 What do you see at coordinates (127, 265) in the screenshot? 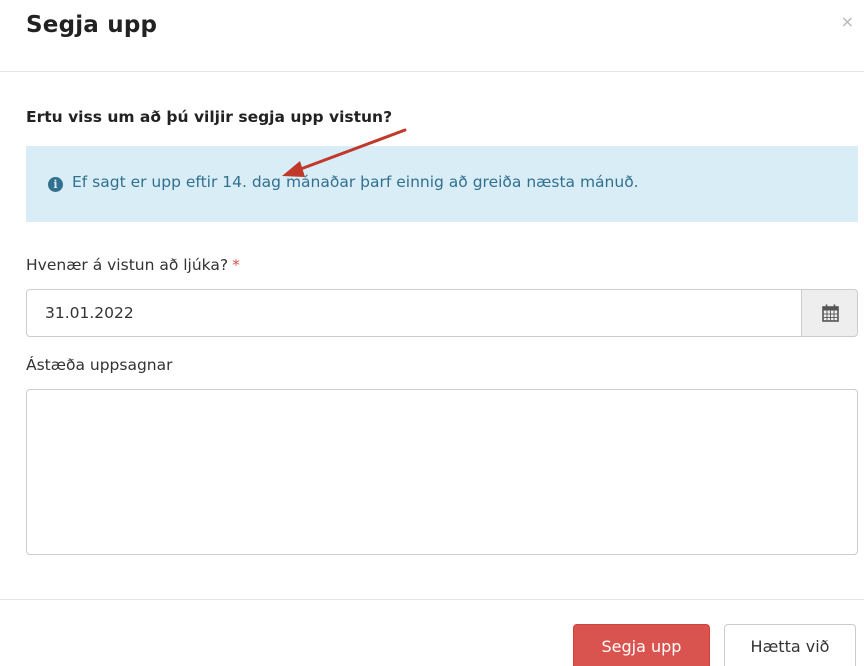
I see `end-date-label-text: Hvenær á vistun að ljúka?` at bounding box center [127, 265].